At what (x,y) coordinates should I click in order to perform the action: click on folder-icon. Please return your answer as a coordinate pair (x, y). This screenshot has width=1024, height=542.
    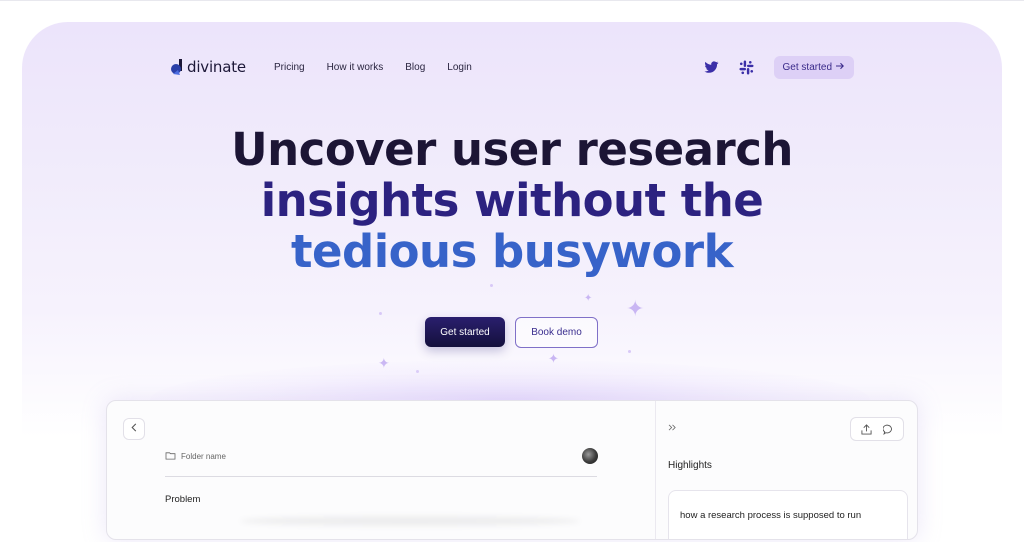
    Looking at the image, I should click on (170, 456).